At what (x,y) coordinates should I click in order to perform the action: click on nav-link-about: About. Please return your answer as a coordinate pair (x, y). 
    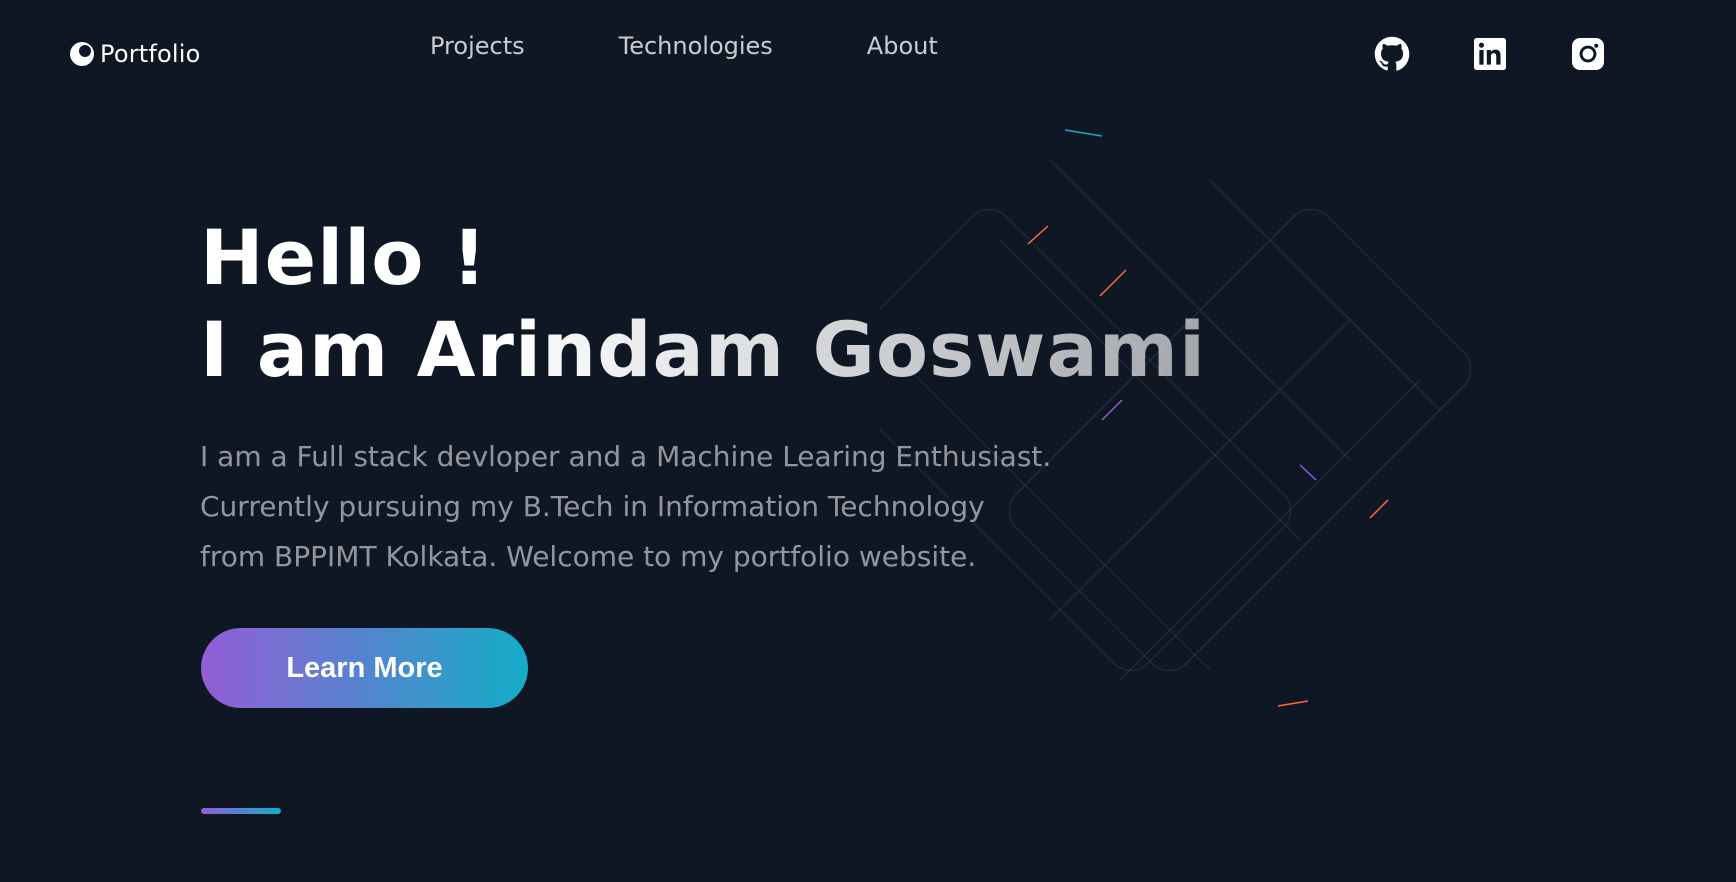
    Looking at the image, I should click on (902, 46).